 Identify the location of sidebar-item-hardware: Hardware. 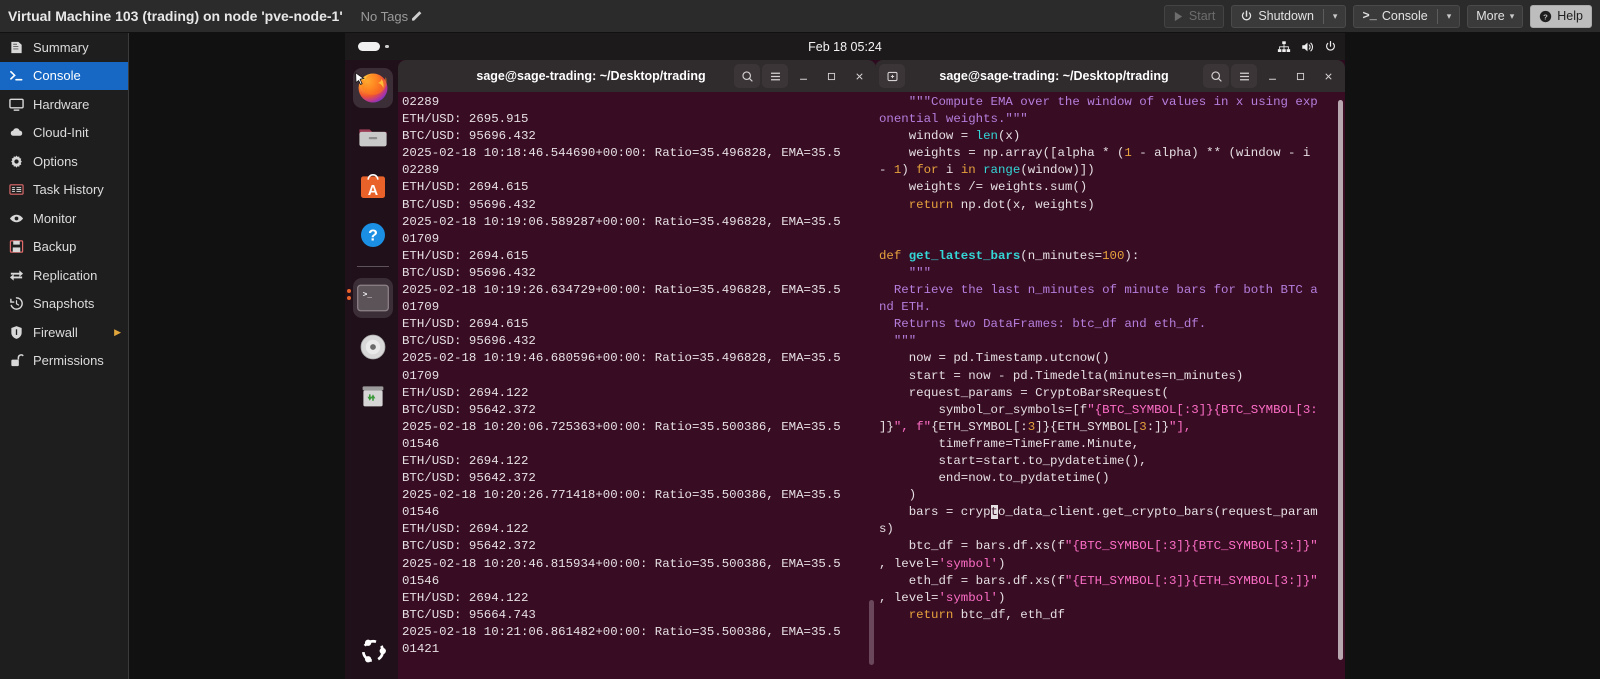
(64, 104).